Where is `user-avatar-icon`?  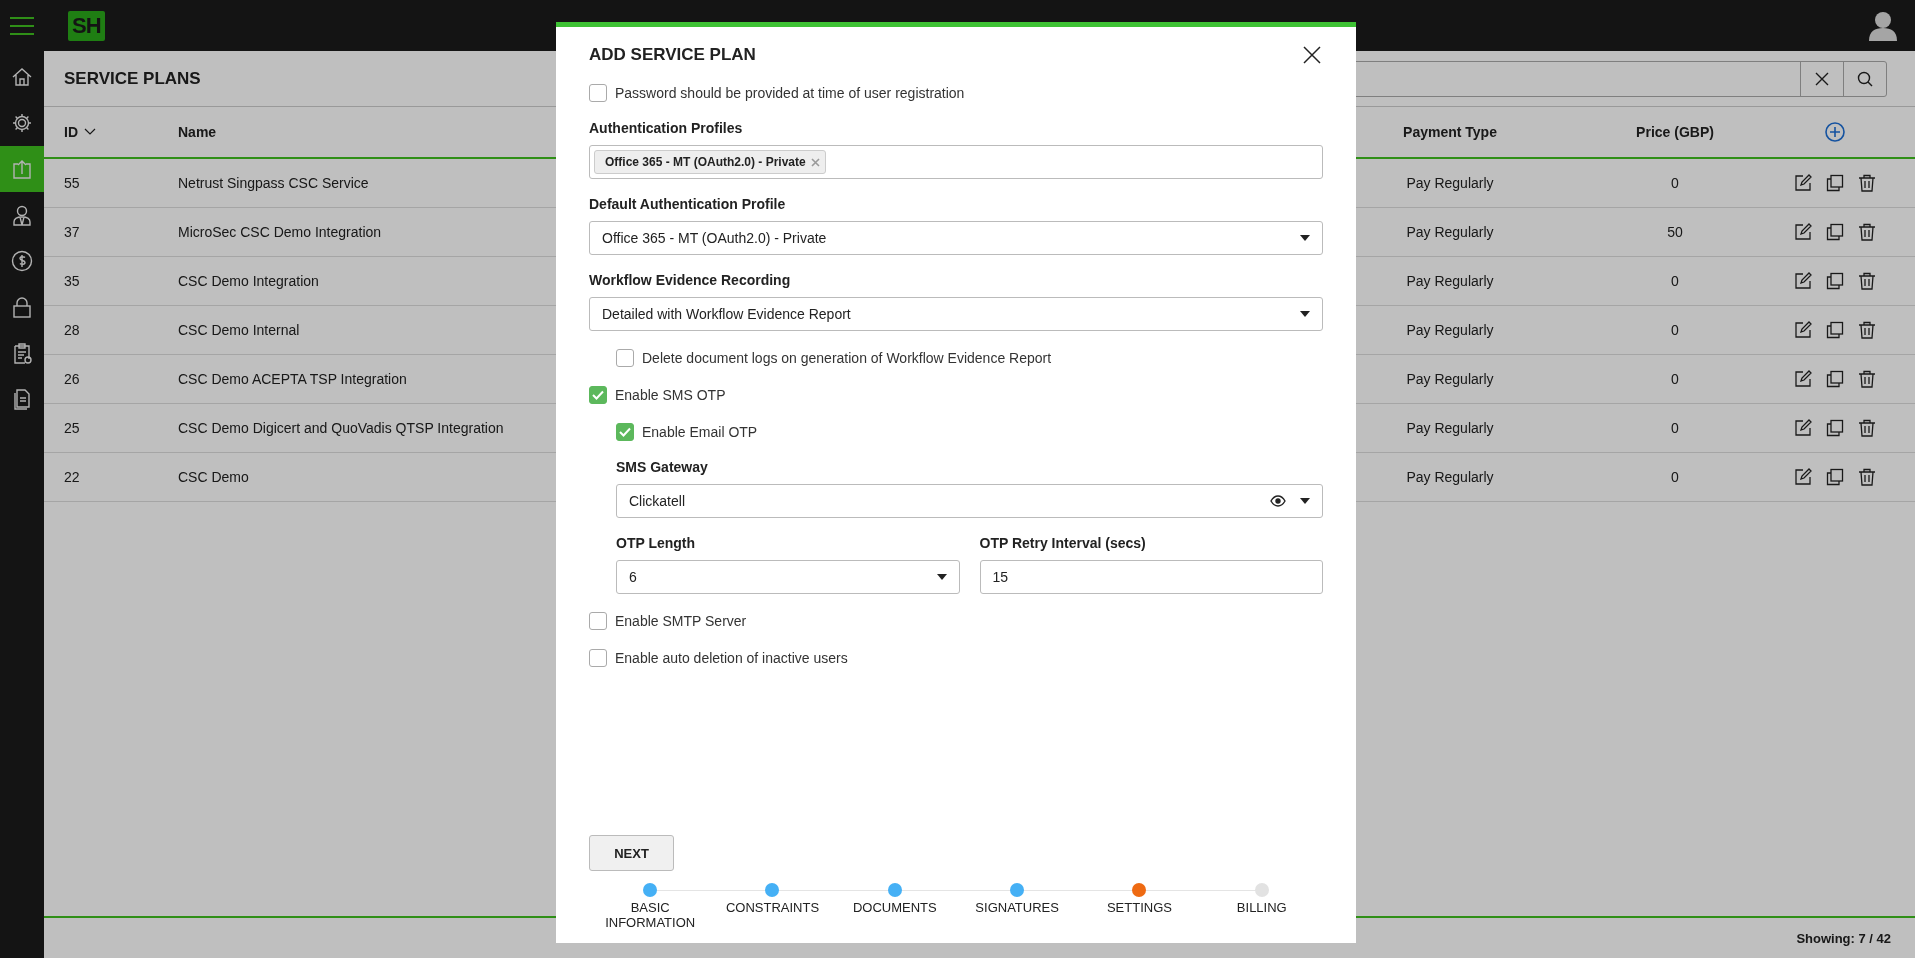 user-avatar-icon is located at coordinates (1883, 25).